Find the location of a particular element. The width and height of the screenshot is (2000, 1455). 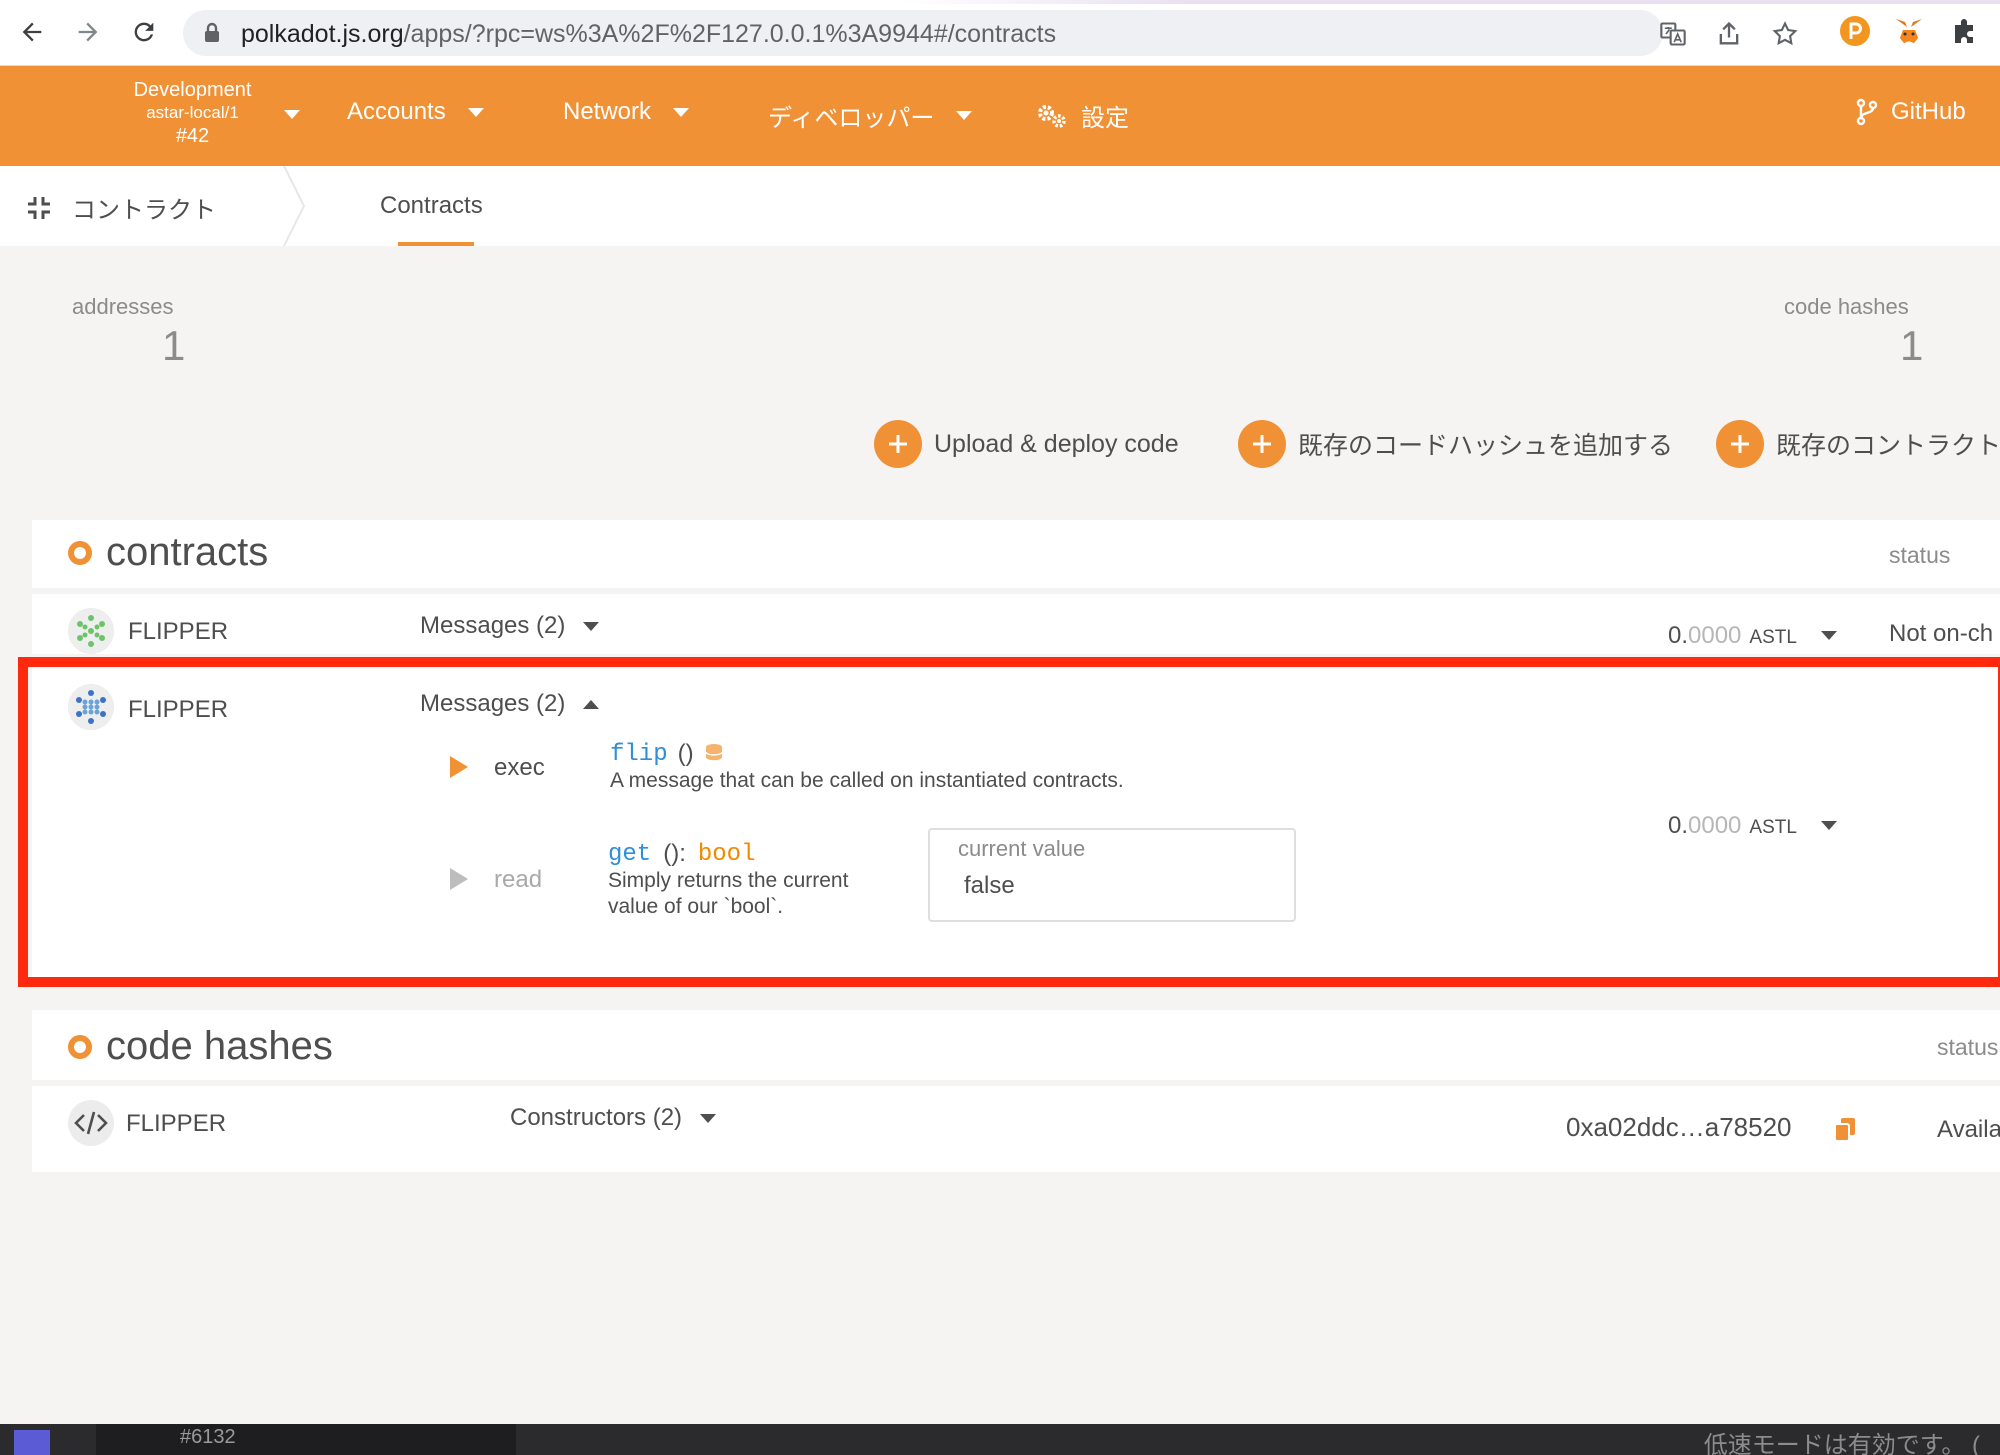

back-arrow-icon is located at coordinates (32, 32).